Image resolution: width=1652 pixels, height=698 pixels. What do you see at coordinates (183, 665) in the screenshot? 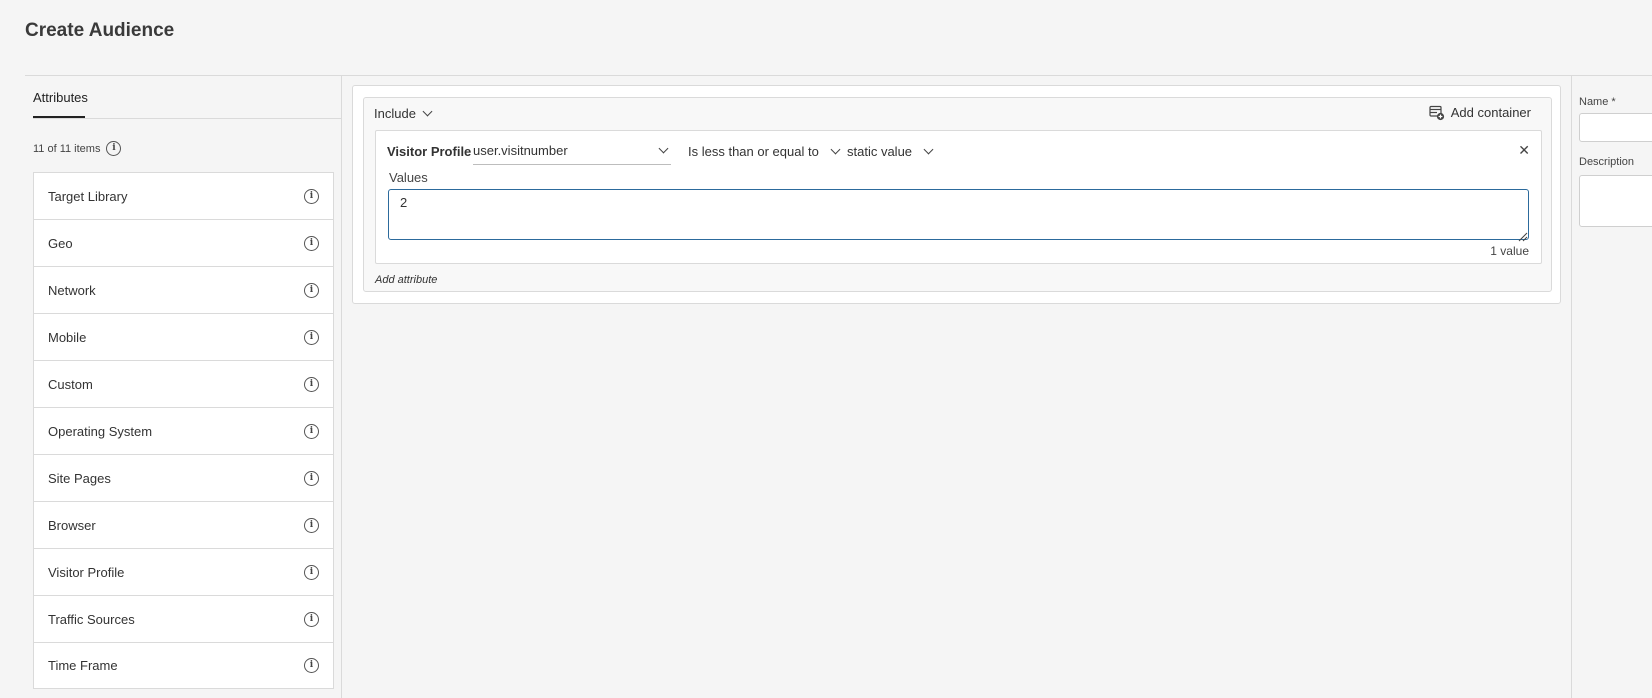
I see `attribute-item-time-frame: Time Frame i` at bounding box center [183, 665].